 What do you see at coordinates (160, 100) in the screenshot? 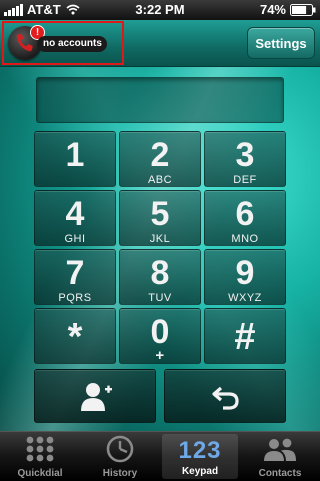
I see `dialed-number-display` at bounding box center [160, 100].